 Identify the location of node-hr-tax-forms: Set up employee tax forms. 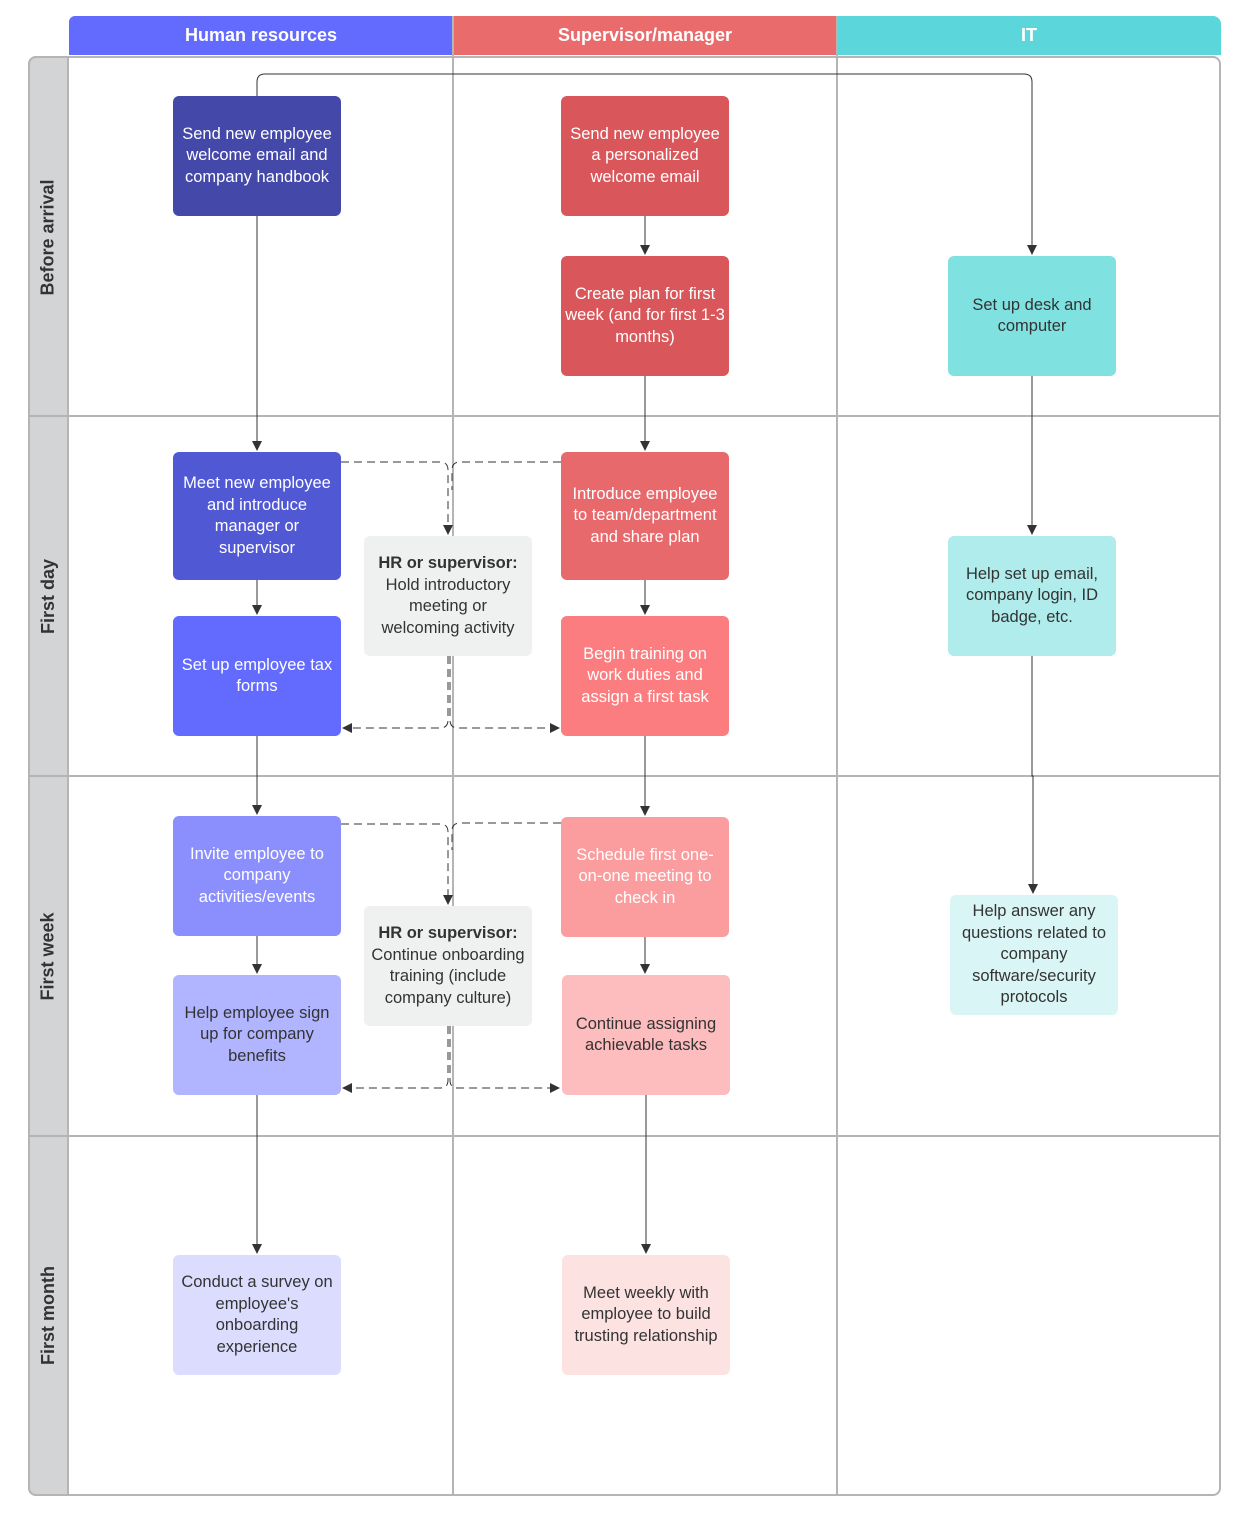
(257, 676).